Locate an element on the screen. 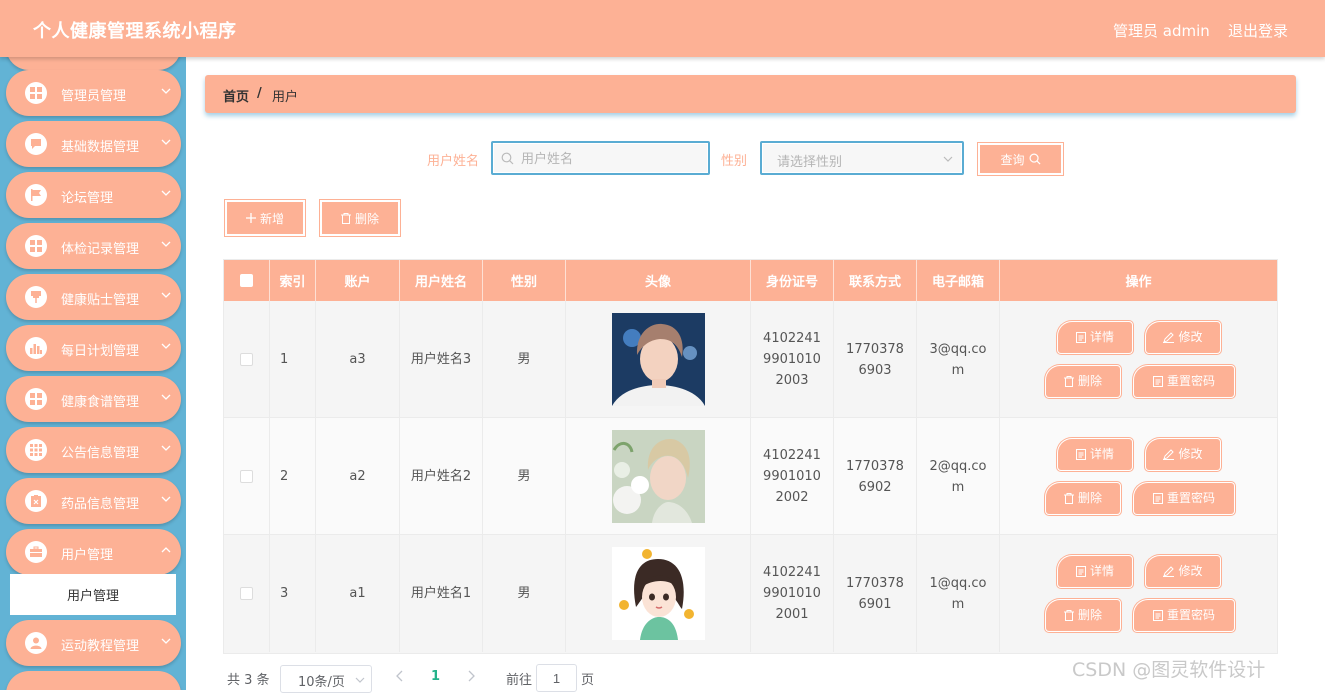 The image size is (1325, 693). index-cell: 2 is located at coordinates (293, 476).